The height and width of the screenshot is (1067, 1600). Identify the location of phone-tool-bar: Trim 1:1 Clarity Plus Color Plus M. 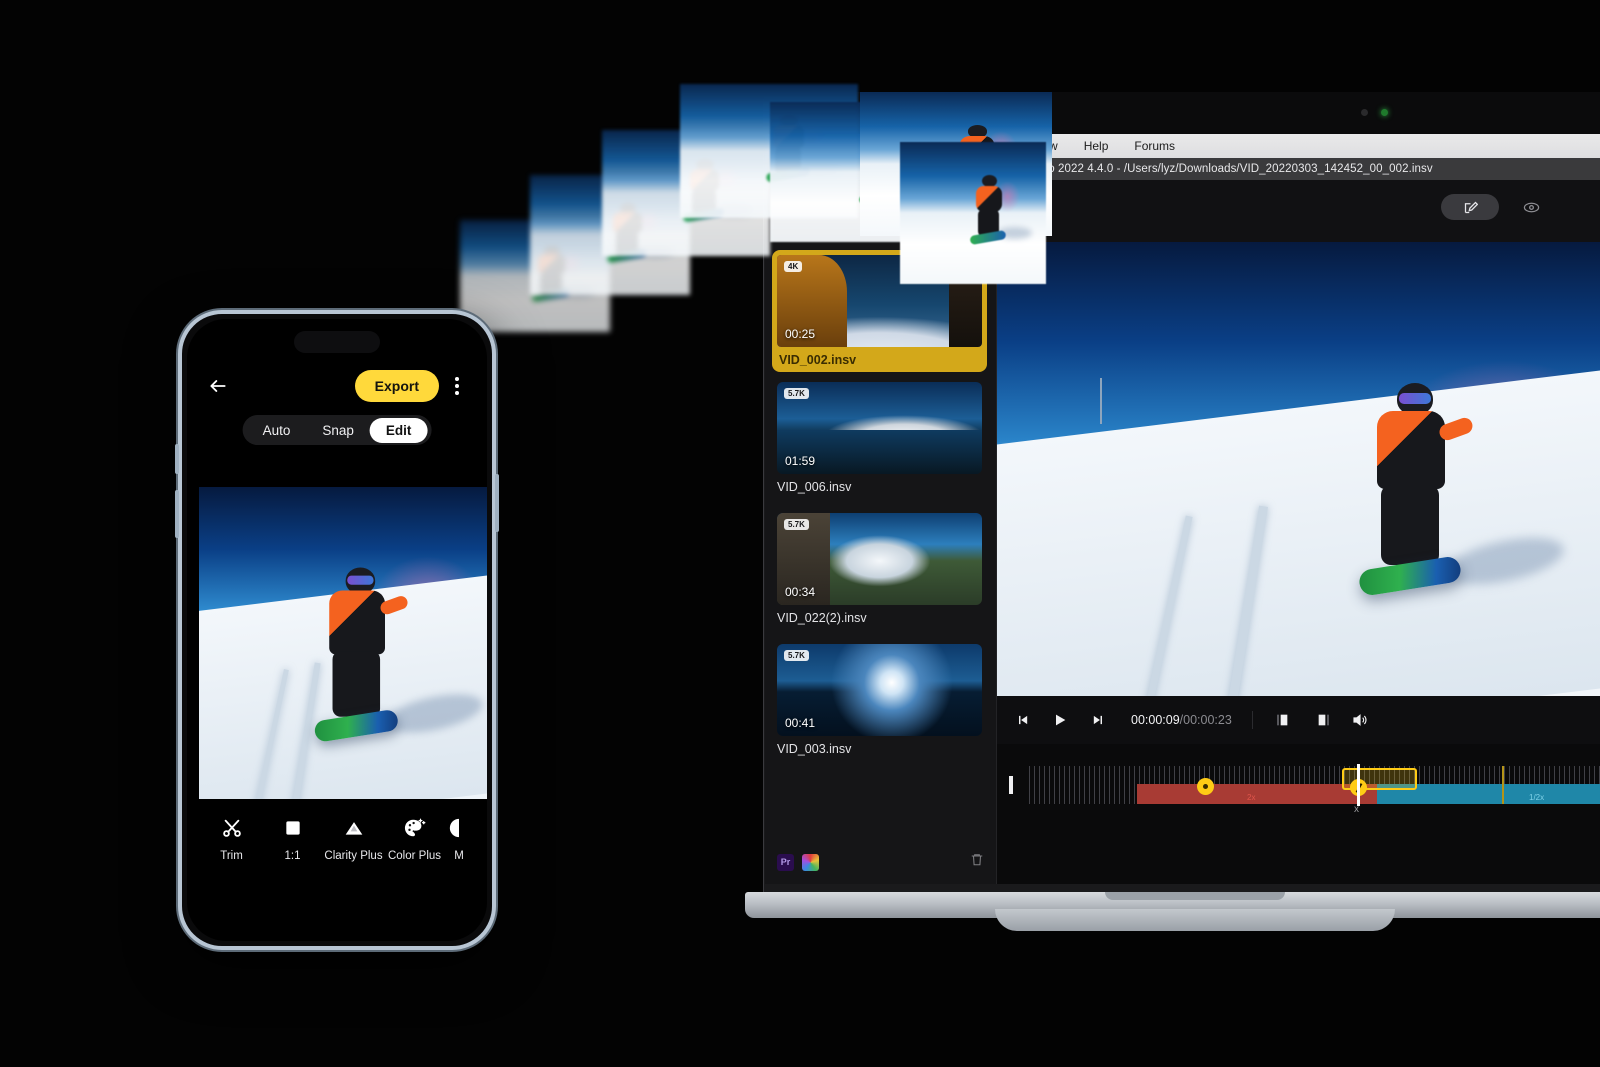
(337, 838).